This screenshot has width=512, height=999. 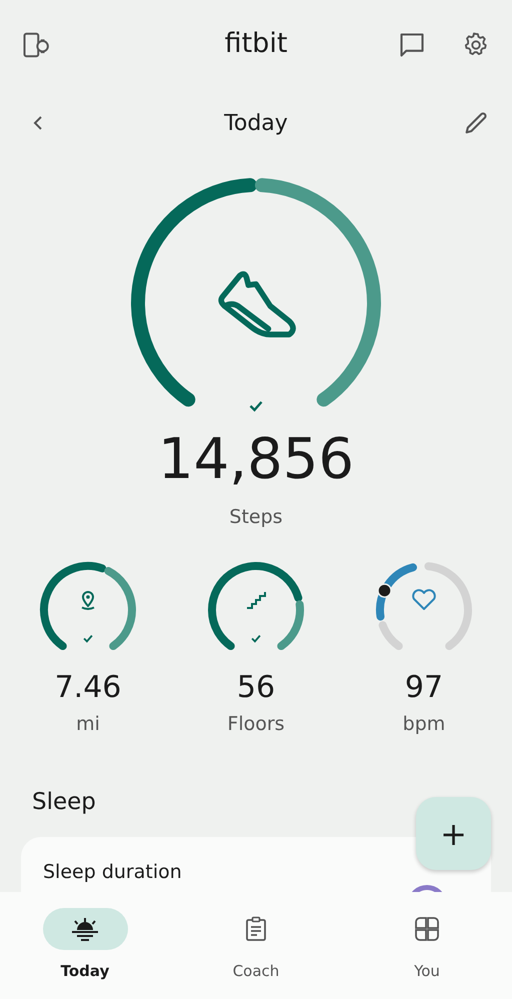 What do you see at coordinates (424, 687) in the screenshot?
I see `stat-value: 97` at bounding box center [424, 687].